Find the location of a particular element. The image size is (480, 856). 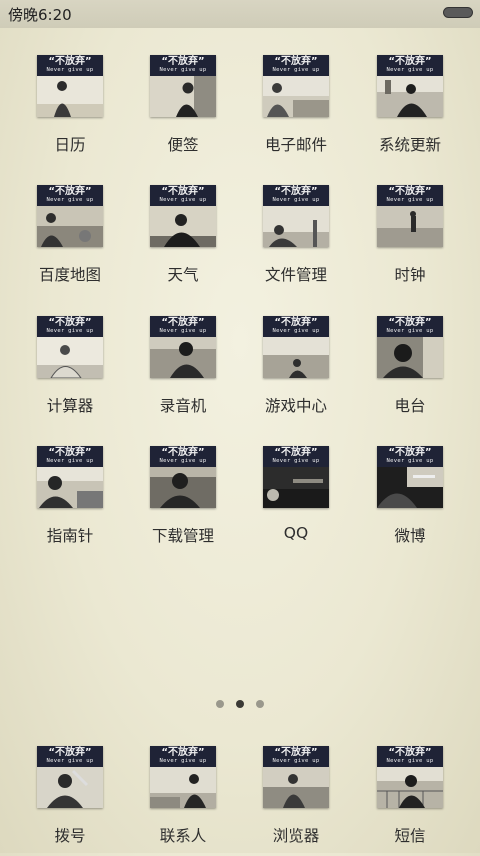

app-label: 时钟 is located at coordinates (410, 275).